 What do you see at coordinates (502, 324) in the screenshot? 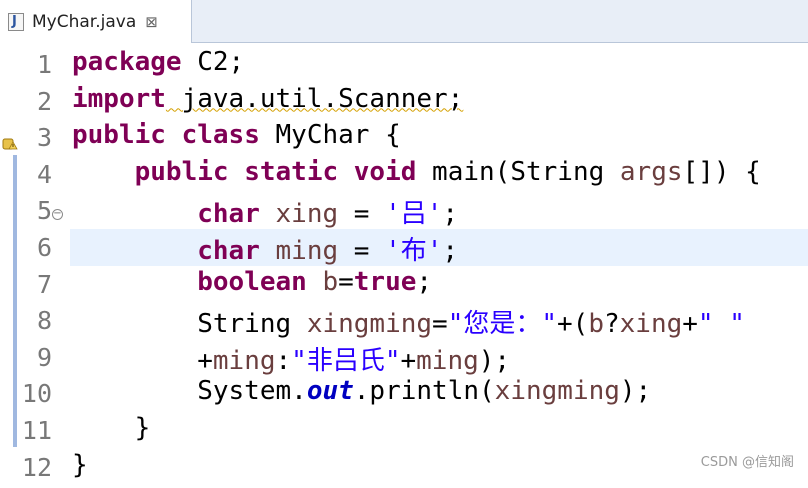
I see `code-token: "您是："` at bounding box center [502, 324].